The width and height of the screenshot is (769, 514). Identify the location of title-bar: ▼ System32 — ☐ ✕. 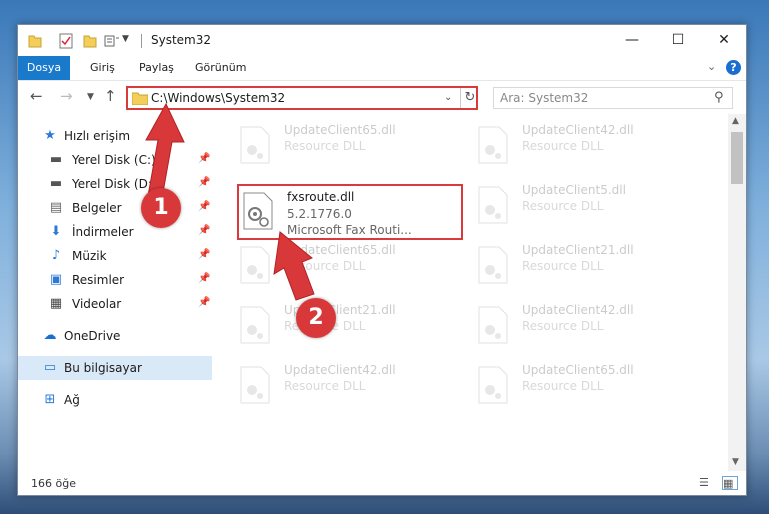
(382, 40).